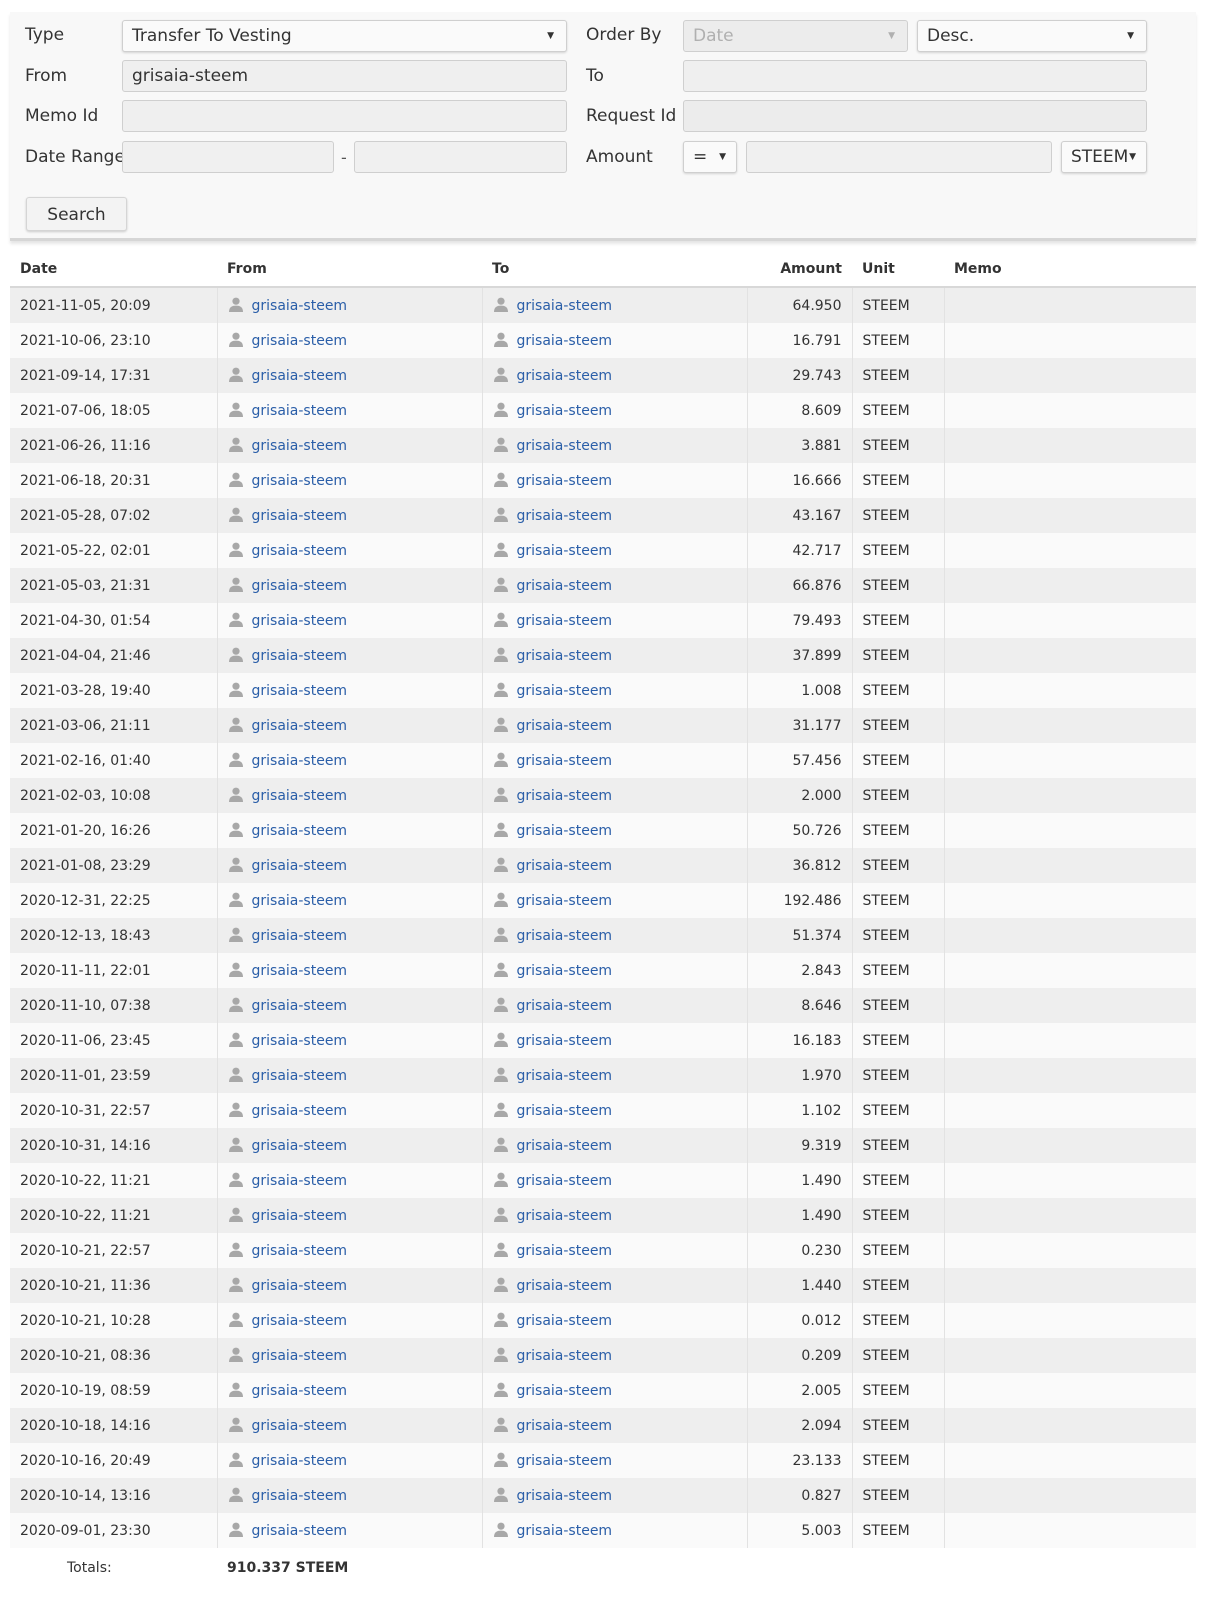  Describe the element at coordinates (76, 214) in the screenshot. I see `search-button: Search` at that location.